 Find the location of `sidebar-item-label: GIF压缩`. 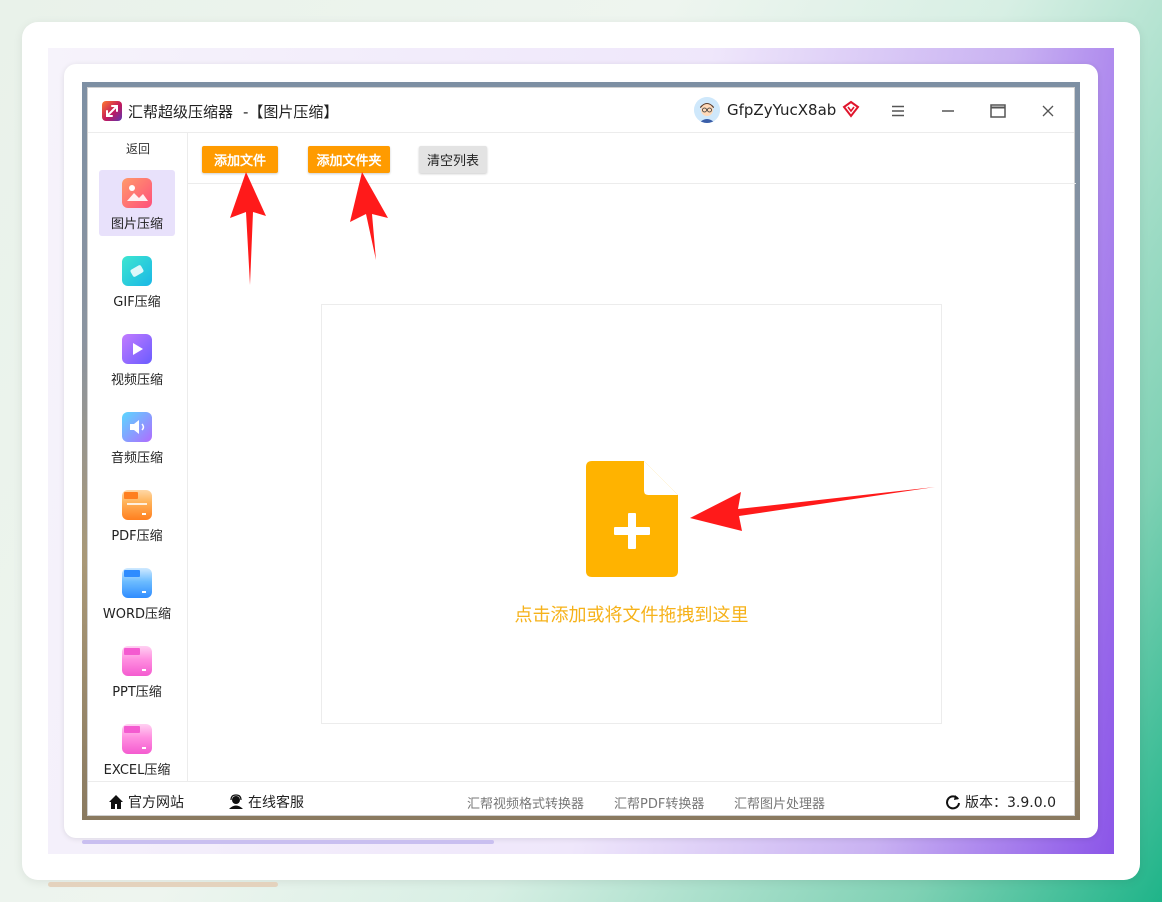

sidebar-item-label: GIF压缩 is located at coordinates (137, 302).